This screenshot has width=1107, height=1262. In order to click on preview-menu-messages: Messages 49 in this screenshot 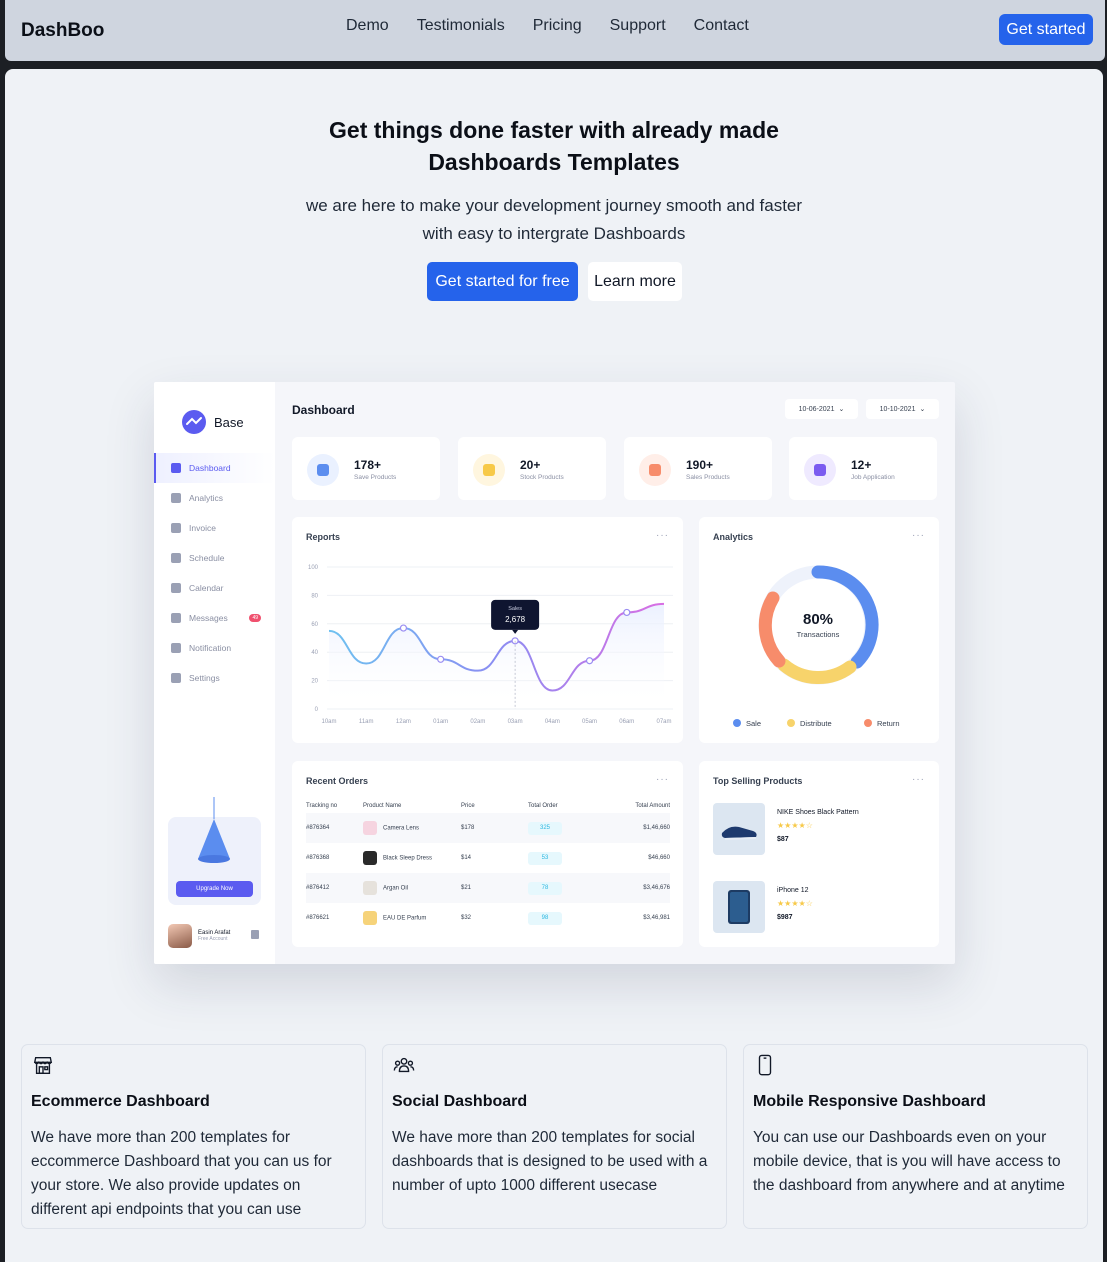, I will do `click(214, 618)`.